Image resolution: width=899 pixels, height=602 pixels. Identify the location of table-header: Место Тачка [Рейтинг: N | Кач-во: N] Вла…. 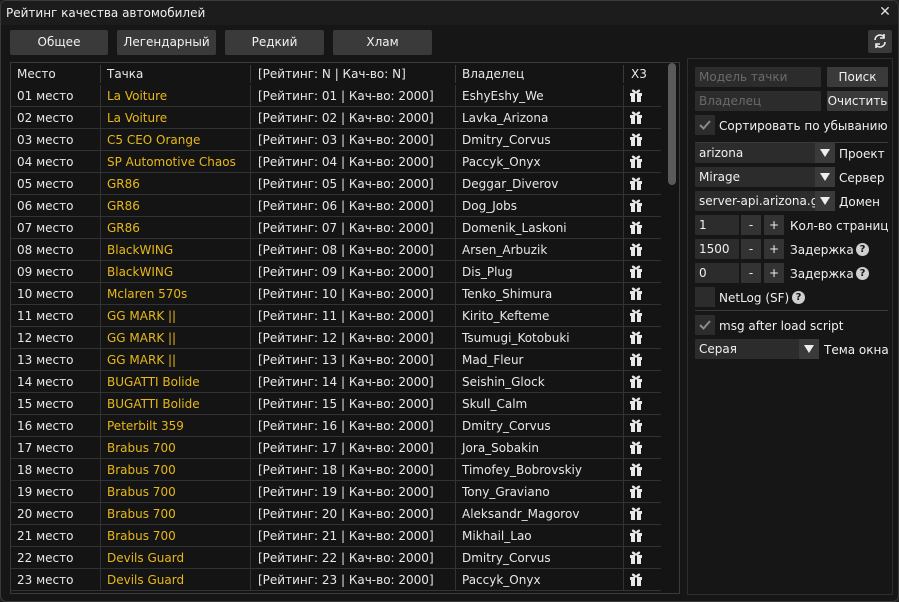
(336, 74).